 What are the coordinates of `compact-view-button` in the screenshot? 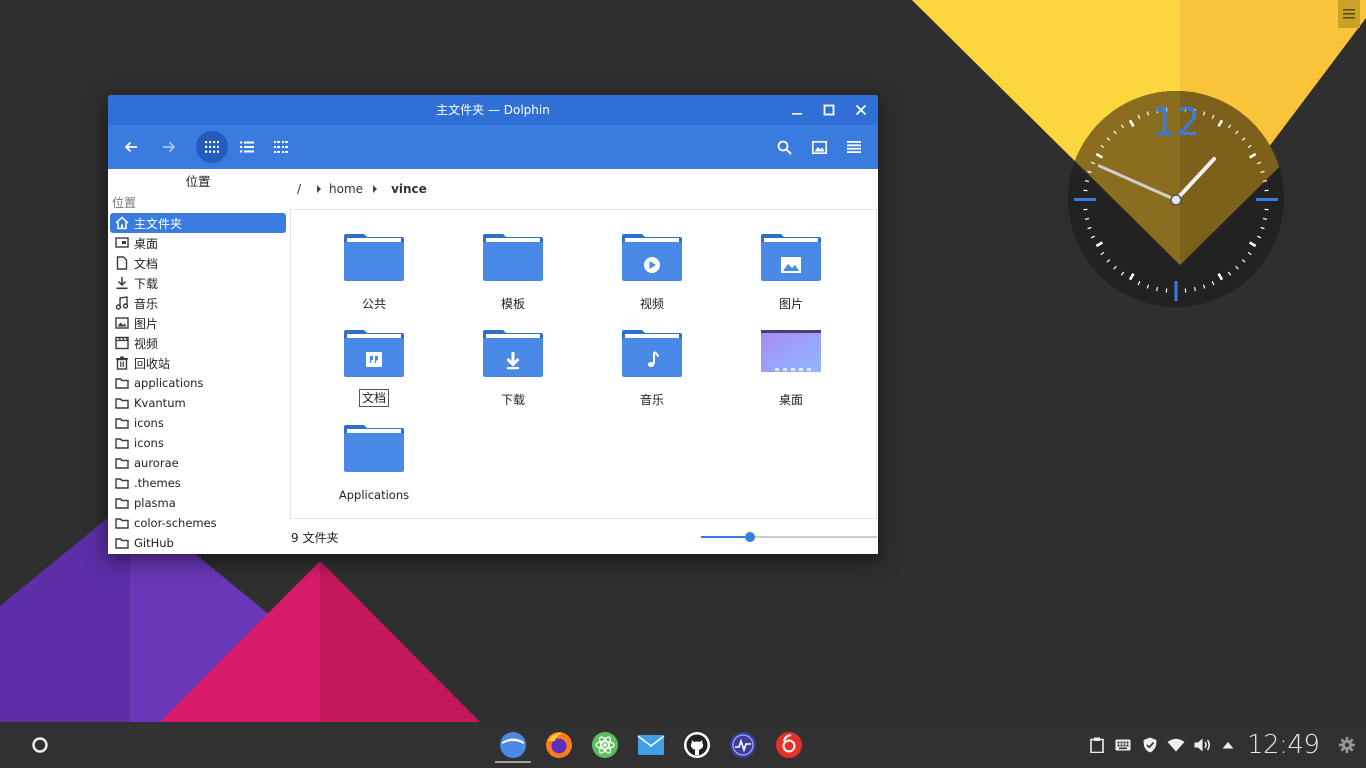 It's located at (281, 147).